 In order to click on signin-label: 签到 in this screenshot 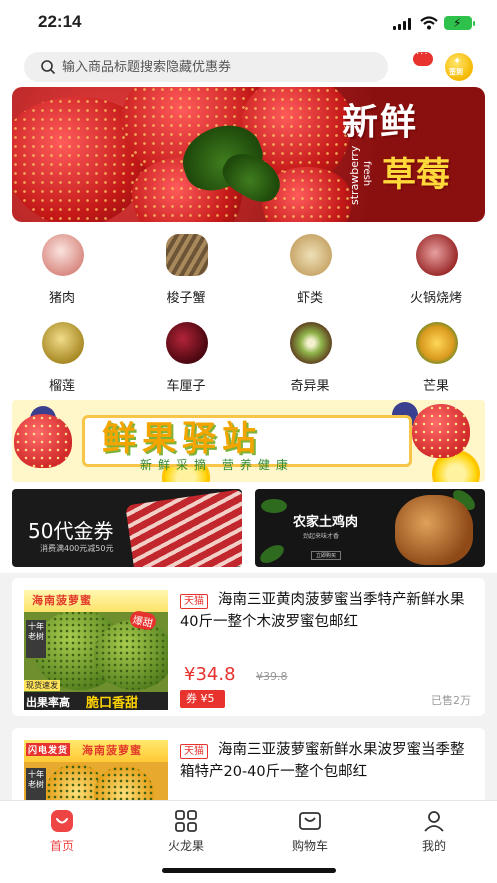, I will do `click(456, 72)`.